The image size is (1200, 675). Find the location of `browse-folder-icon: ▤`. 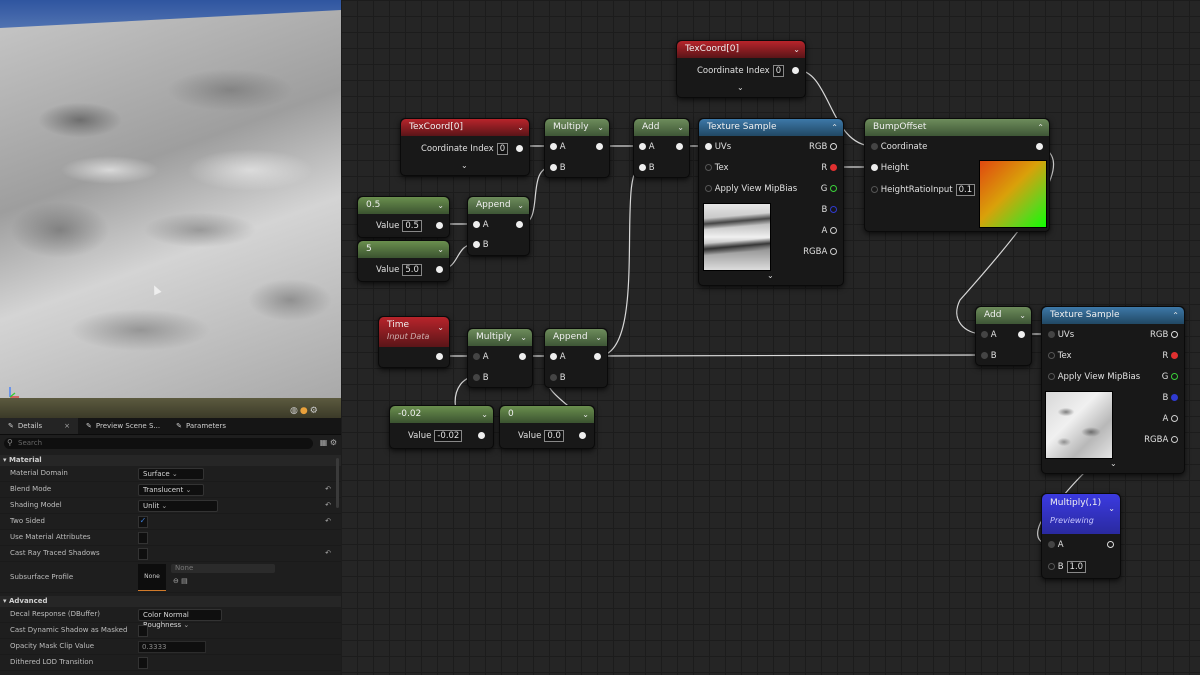

browse-folder-icon: ▤ is located at coordinates (184, 581).